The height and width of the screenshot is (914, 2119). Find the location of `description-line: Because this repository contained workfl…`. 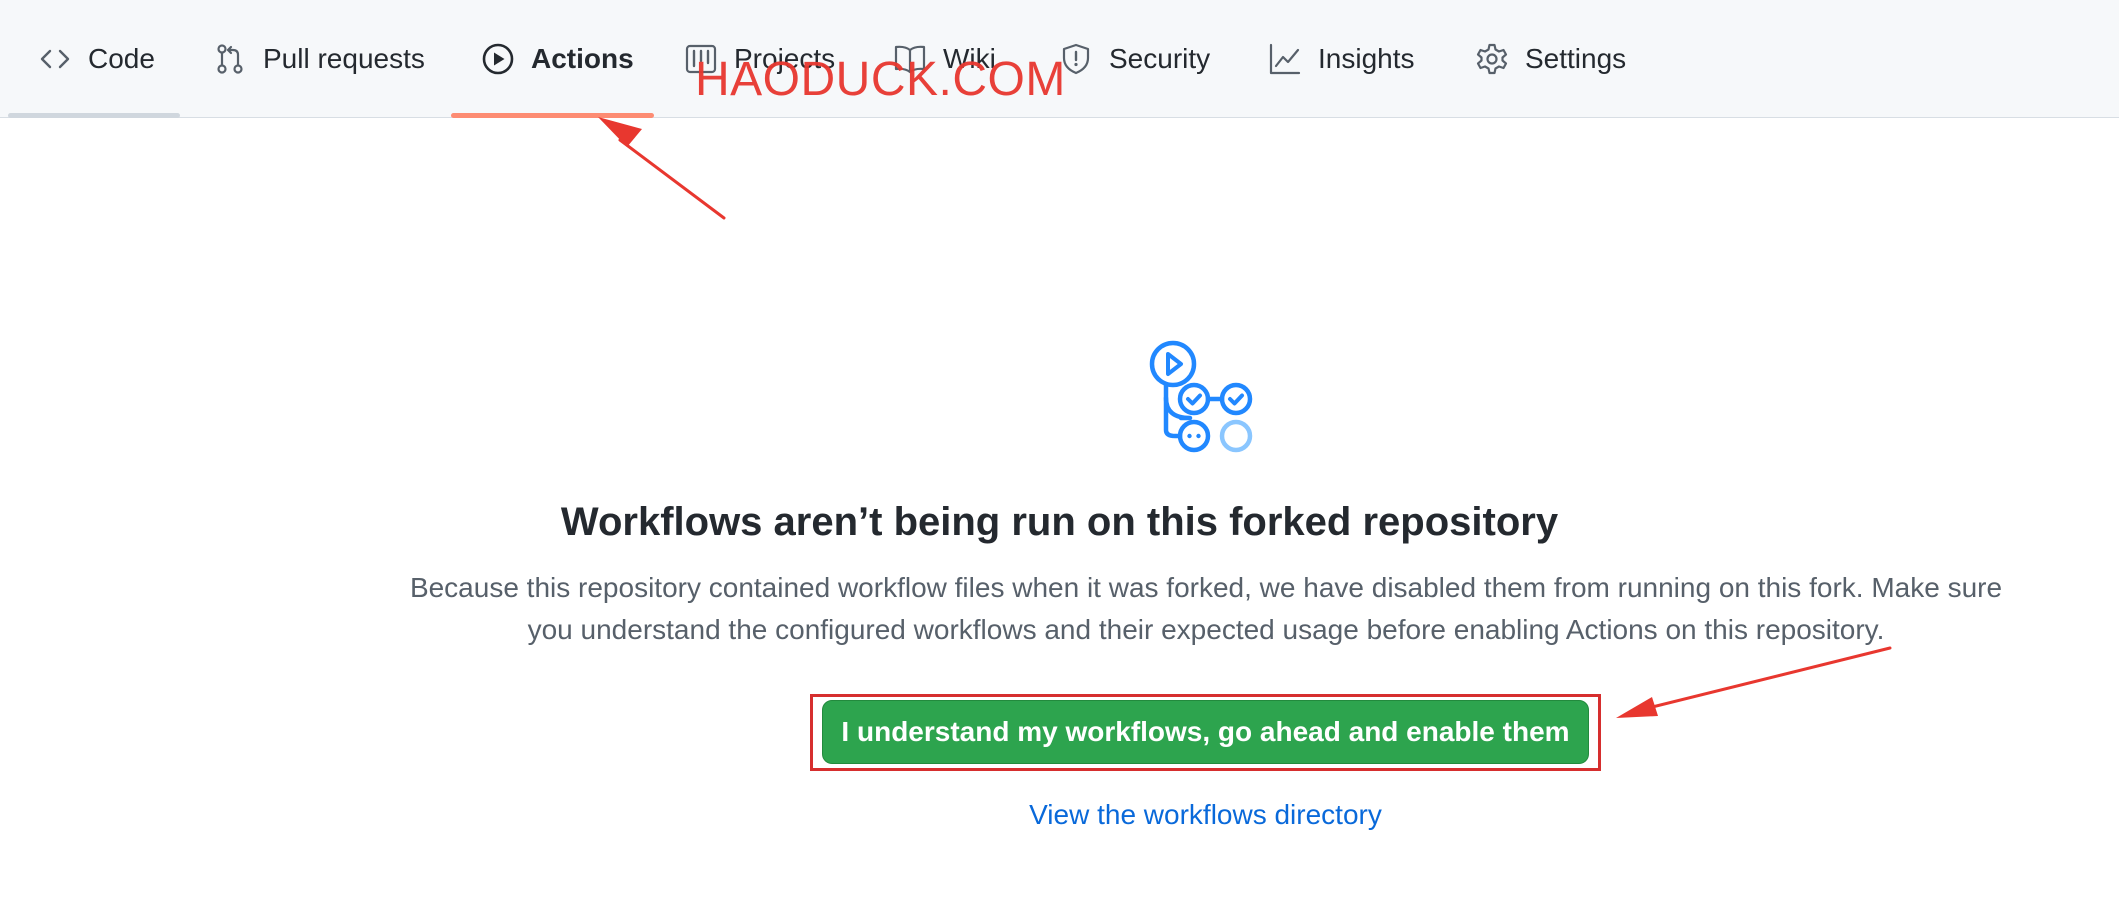

description-line: Because this repository contained workfl… is located at coordinates (1206, 587).